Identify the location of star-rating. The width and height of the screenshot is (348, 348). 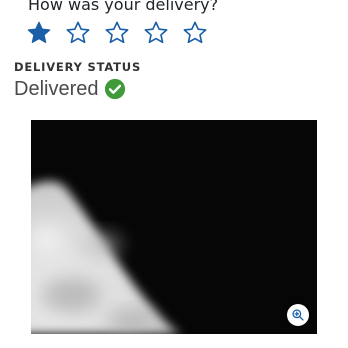
(123, 33).